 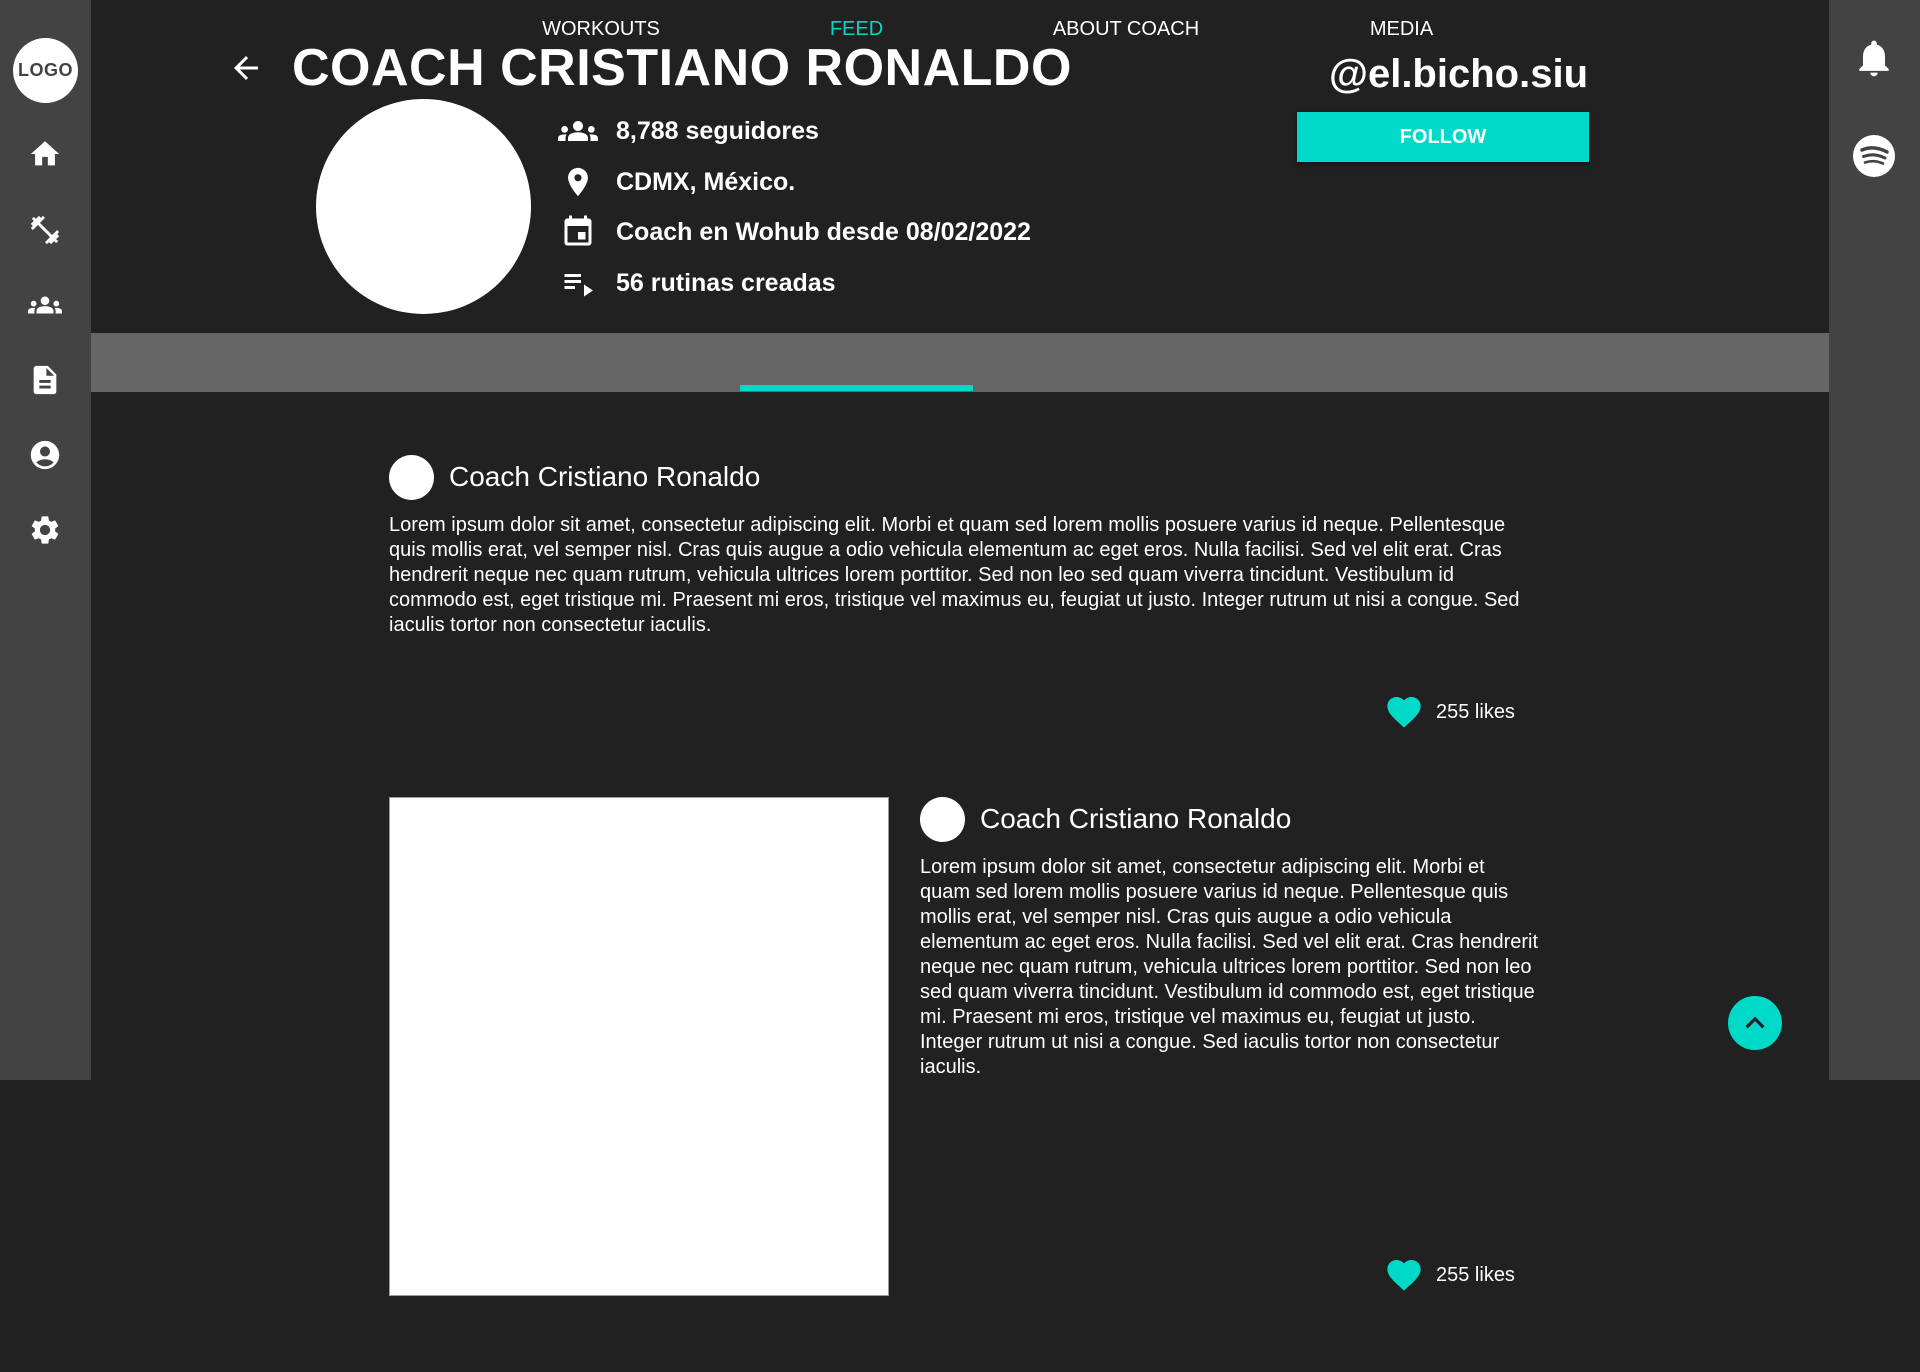 I want to click on playlist-icon, so click(x=578, y=283).